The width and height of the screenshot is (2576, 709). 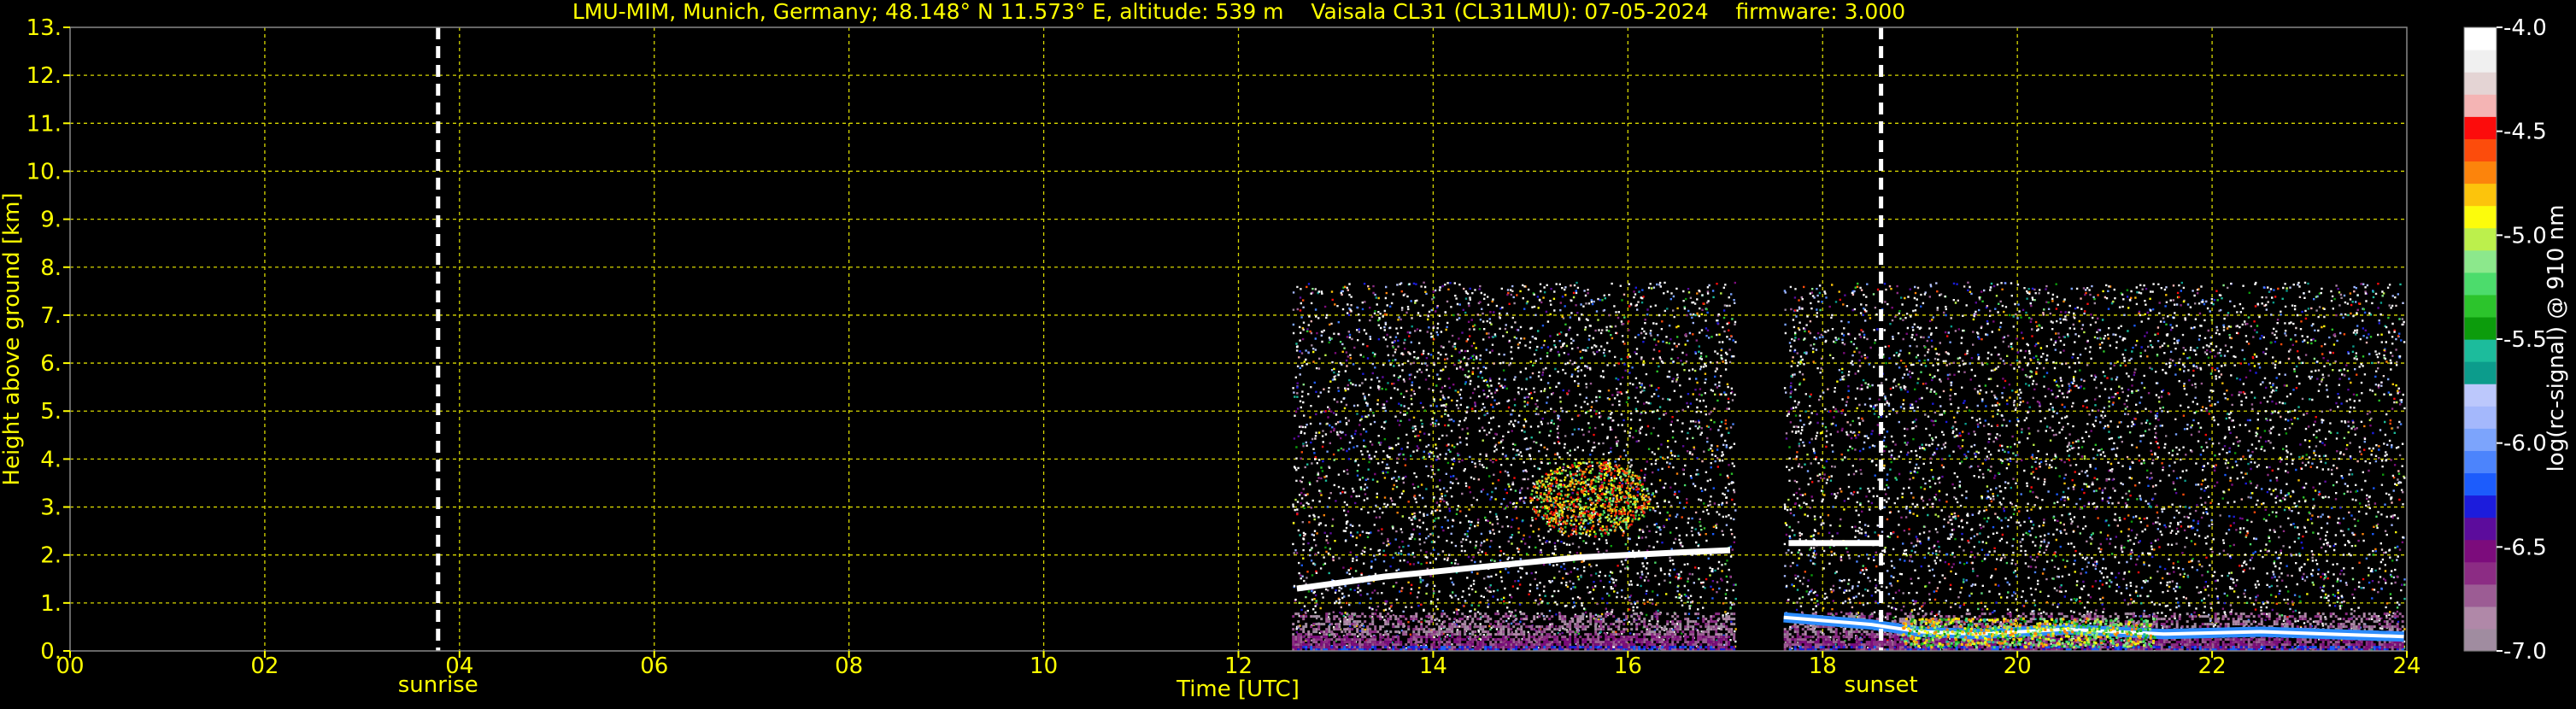 I want to click on colorbar-tick-label: -4.0, so click(x=2525, y=28).